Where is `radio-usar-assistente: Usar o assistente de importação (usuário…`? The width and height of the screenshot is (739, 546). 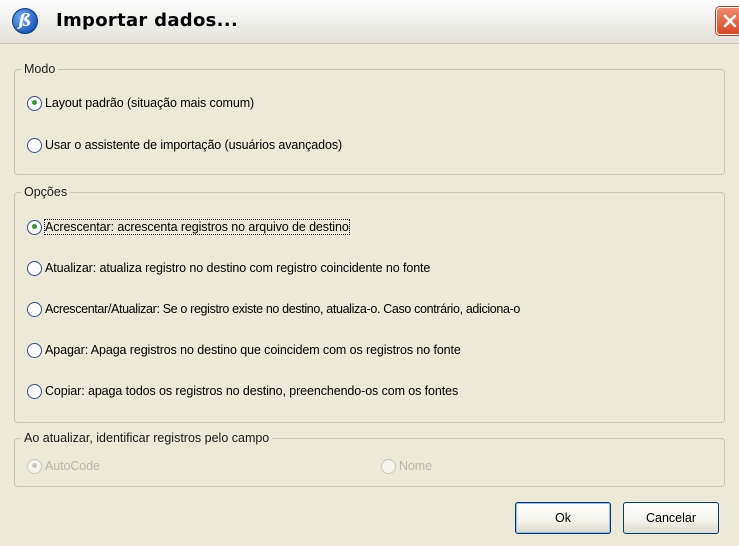
radio-usar-assistente: Usar o assistente de importação (usuário… is located at coordinates (184, 145).